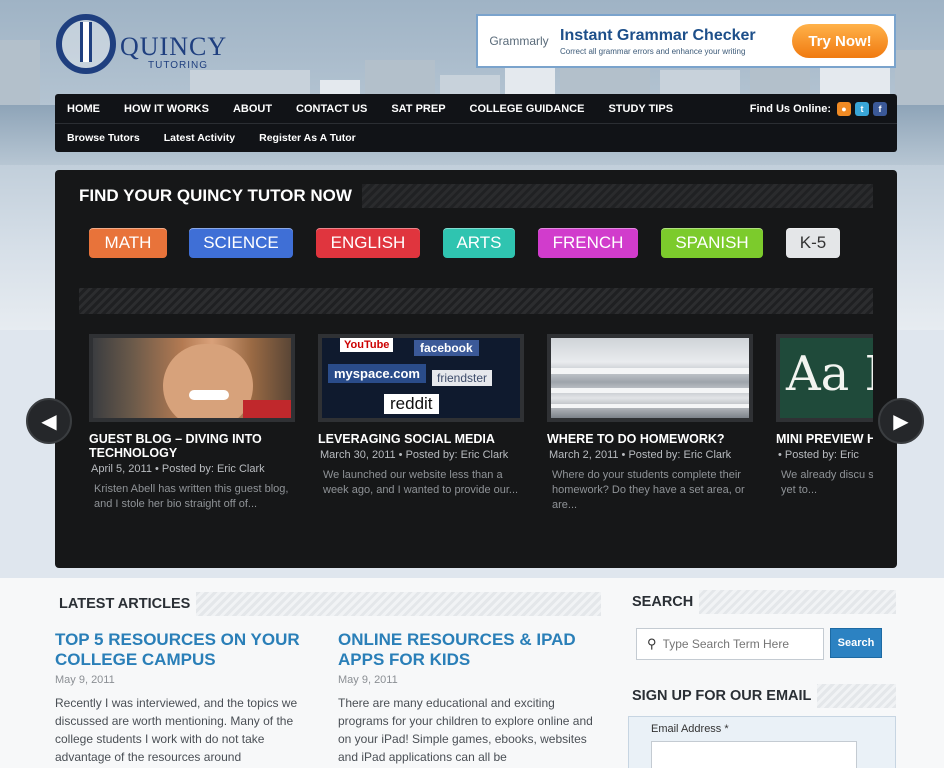  I want to click on email-signup-form: Email Address *, so click(762, 742).